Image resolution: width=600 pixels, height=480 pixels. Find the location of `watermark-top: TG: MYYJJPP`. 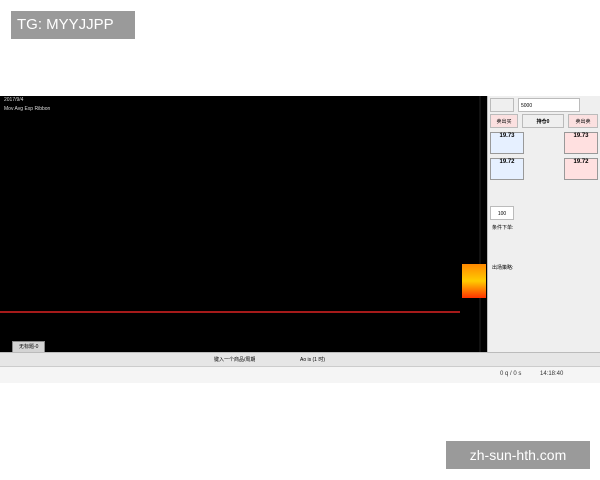

watermark-top: TG: MYYJJPP is located at coordinates (73, 25).